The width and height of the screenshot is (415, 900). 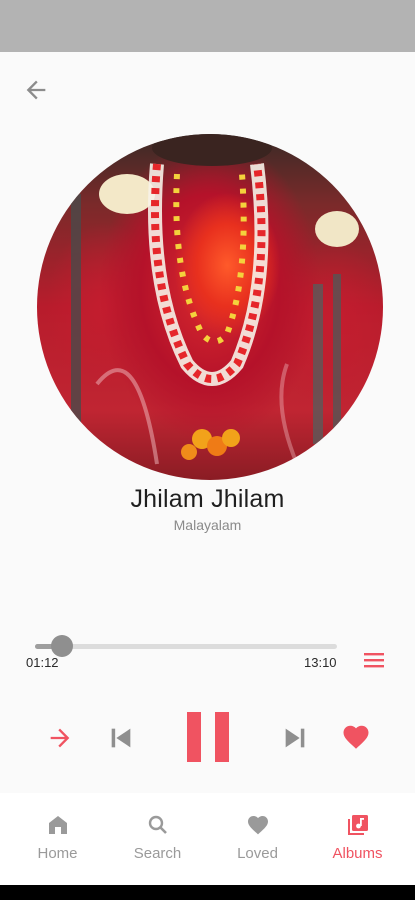 I want to click on shuffle-button, so click(x=60, y=738).